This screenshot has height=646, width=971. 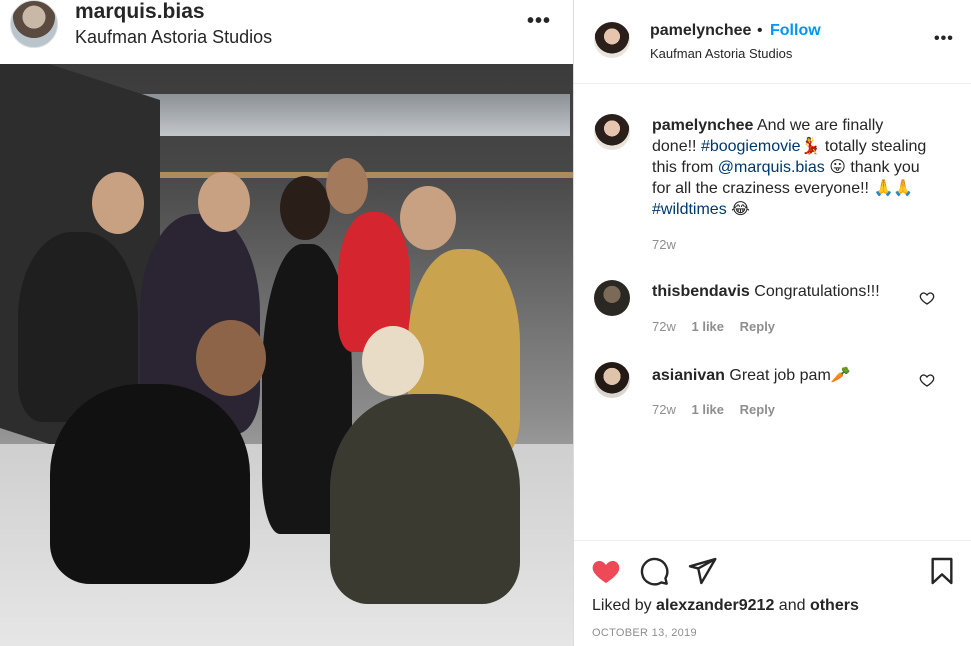 What do you see at coordinates (834, 605) in the screenshot?
I see `likes-others-link: others` at bounding box center [834, 605].